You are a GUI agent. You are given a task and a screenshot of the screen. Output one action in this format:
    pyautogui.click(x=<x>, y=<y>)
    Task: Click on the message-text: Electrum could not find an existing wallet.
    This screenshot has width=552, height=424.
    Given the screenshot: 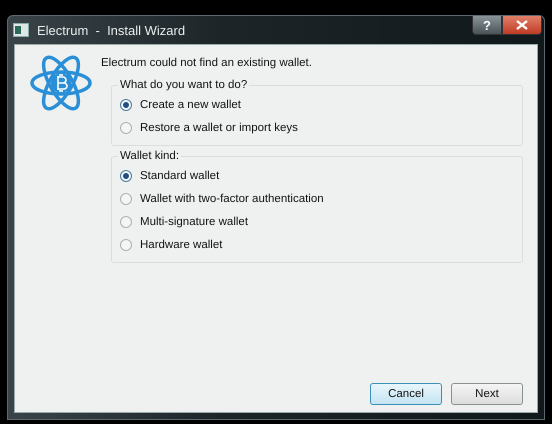 What is the action you would take?
    pyautogui.click(x=207, y=63)
    